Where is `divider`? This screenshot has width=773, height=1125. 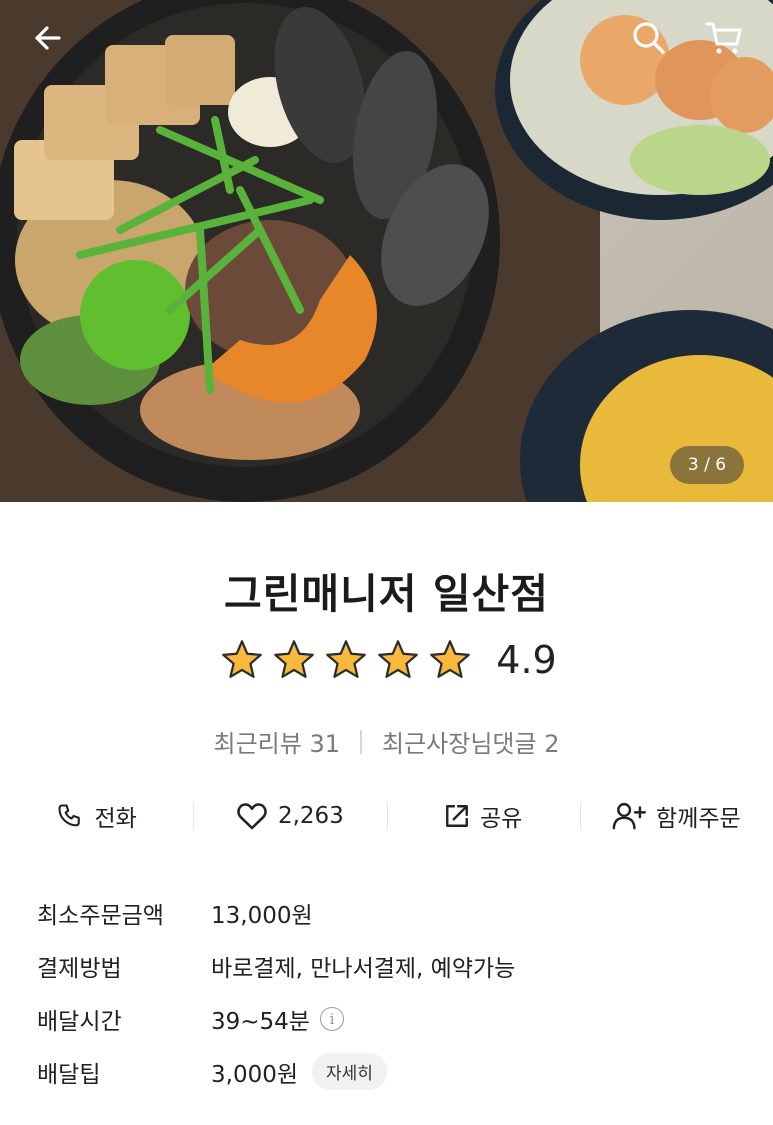
divider is located at coordinates (361, 741).